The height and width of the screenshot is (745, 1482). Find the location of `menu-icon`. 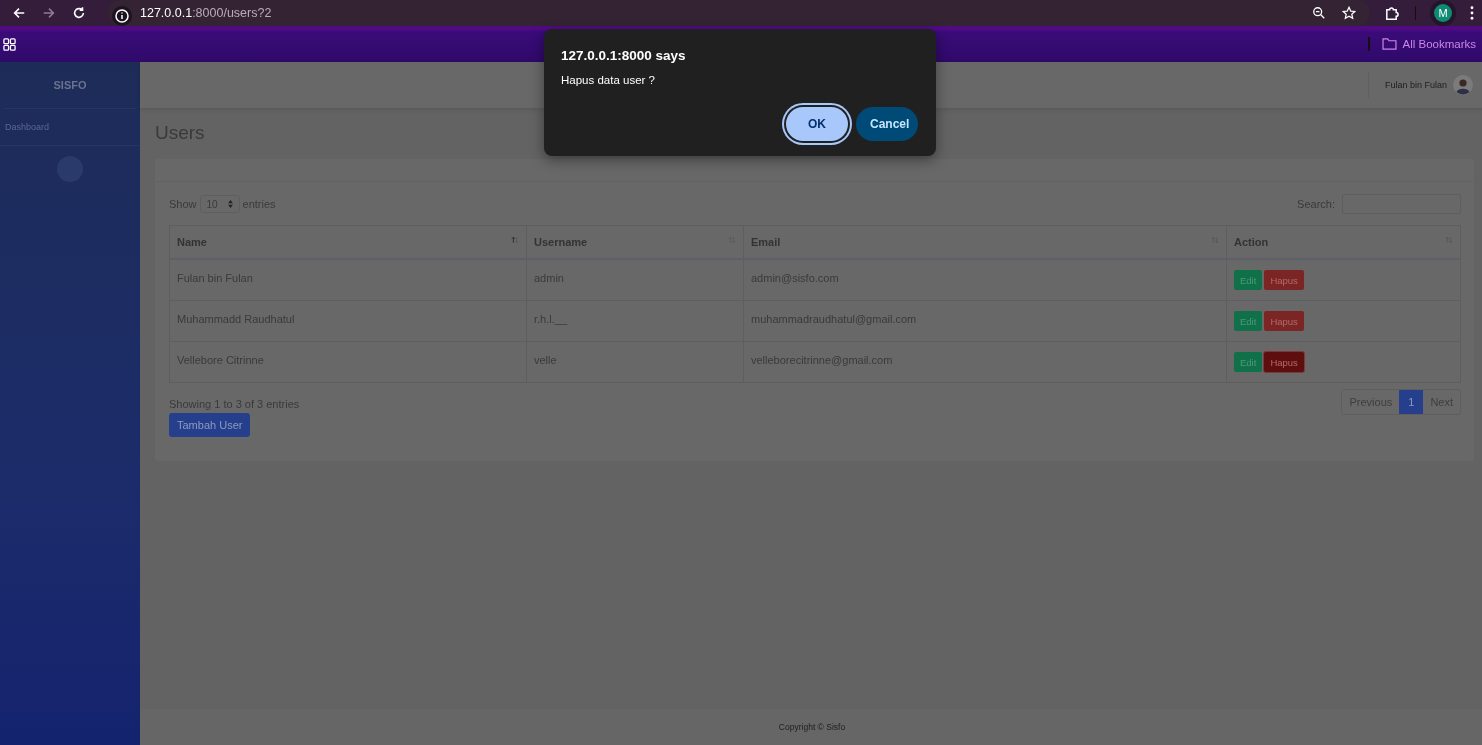

menu-icon is located at coordinates (1472, 13).